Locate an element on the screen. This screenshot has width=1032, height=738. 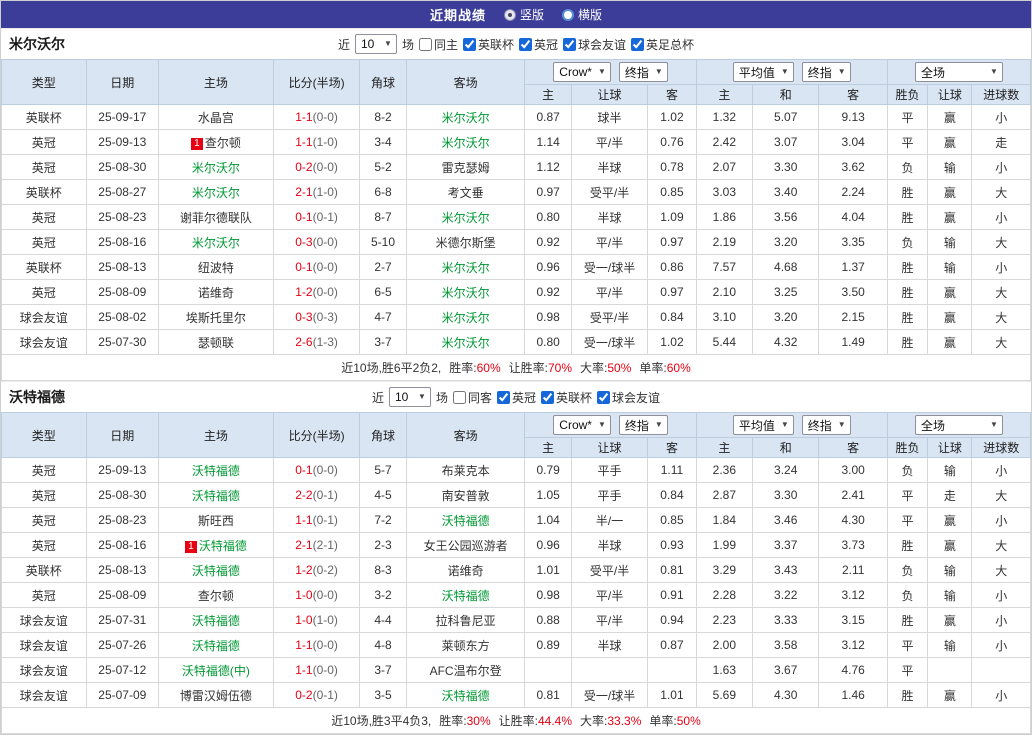
home-team: 诺维奇 is located at coordinates (216, 293).